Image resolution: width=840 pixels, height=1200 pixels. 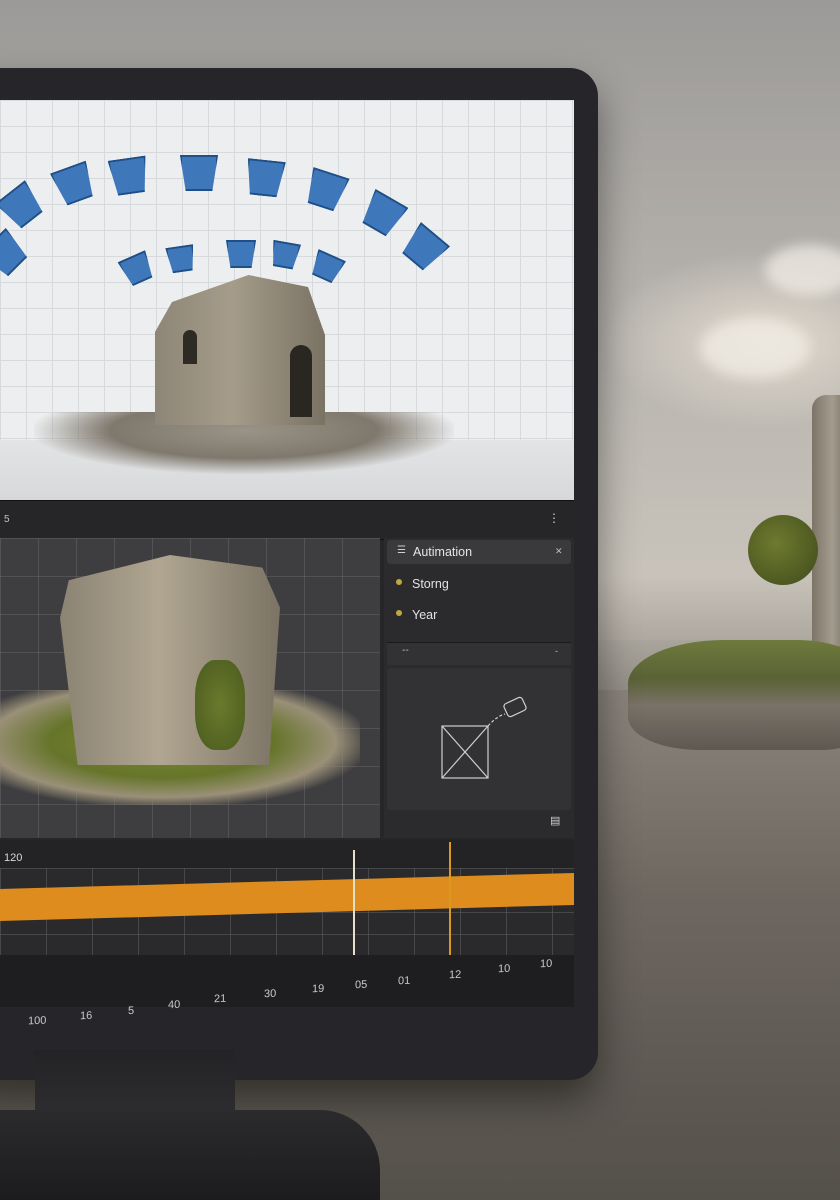 What do you see at coordinates (287, 854) in the screenshot?
I see `timeline-header` at bounding box center [287, 854].